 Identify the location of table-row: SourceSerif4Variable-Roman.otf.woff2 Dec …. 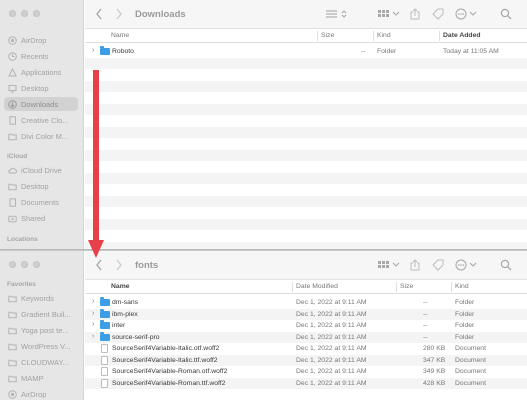
(306, 372).